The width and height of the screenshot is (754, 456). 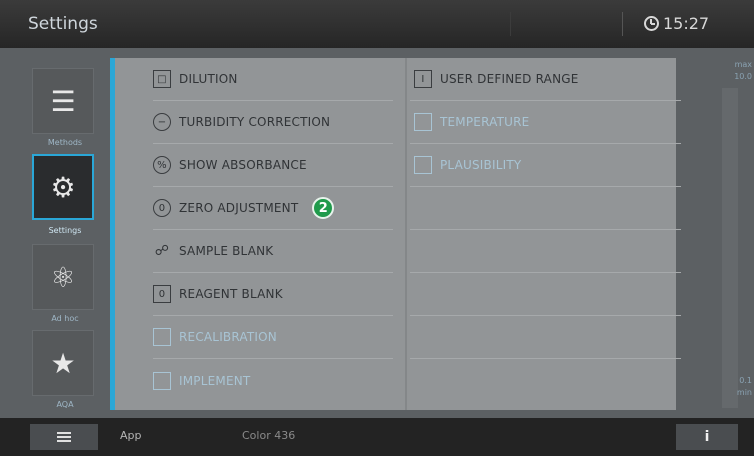 I want to click on menu-item-label: RECALIBRATION, so click(x=228, y=337).